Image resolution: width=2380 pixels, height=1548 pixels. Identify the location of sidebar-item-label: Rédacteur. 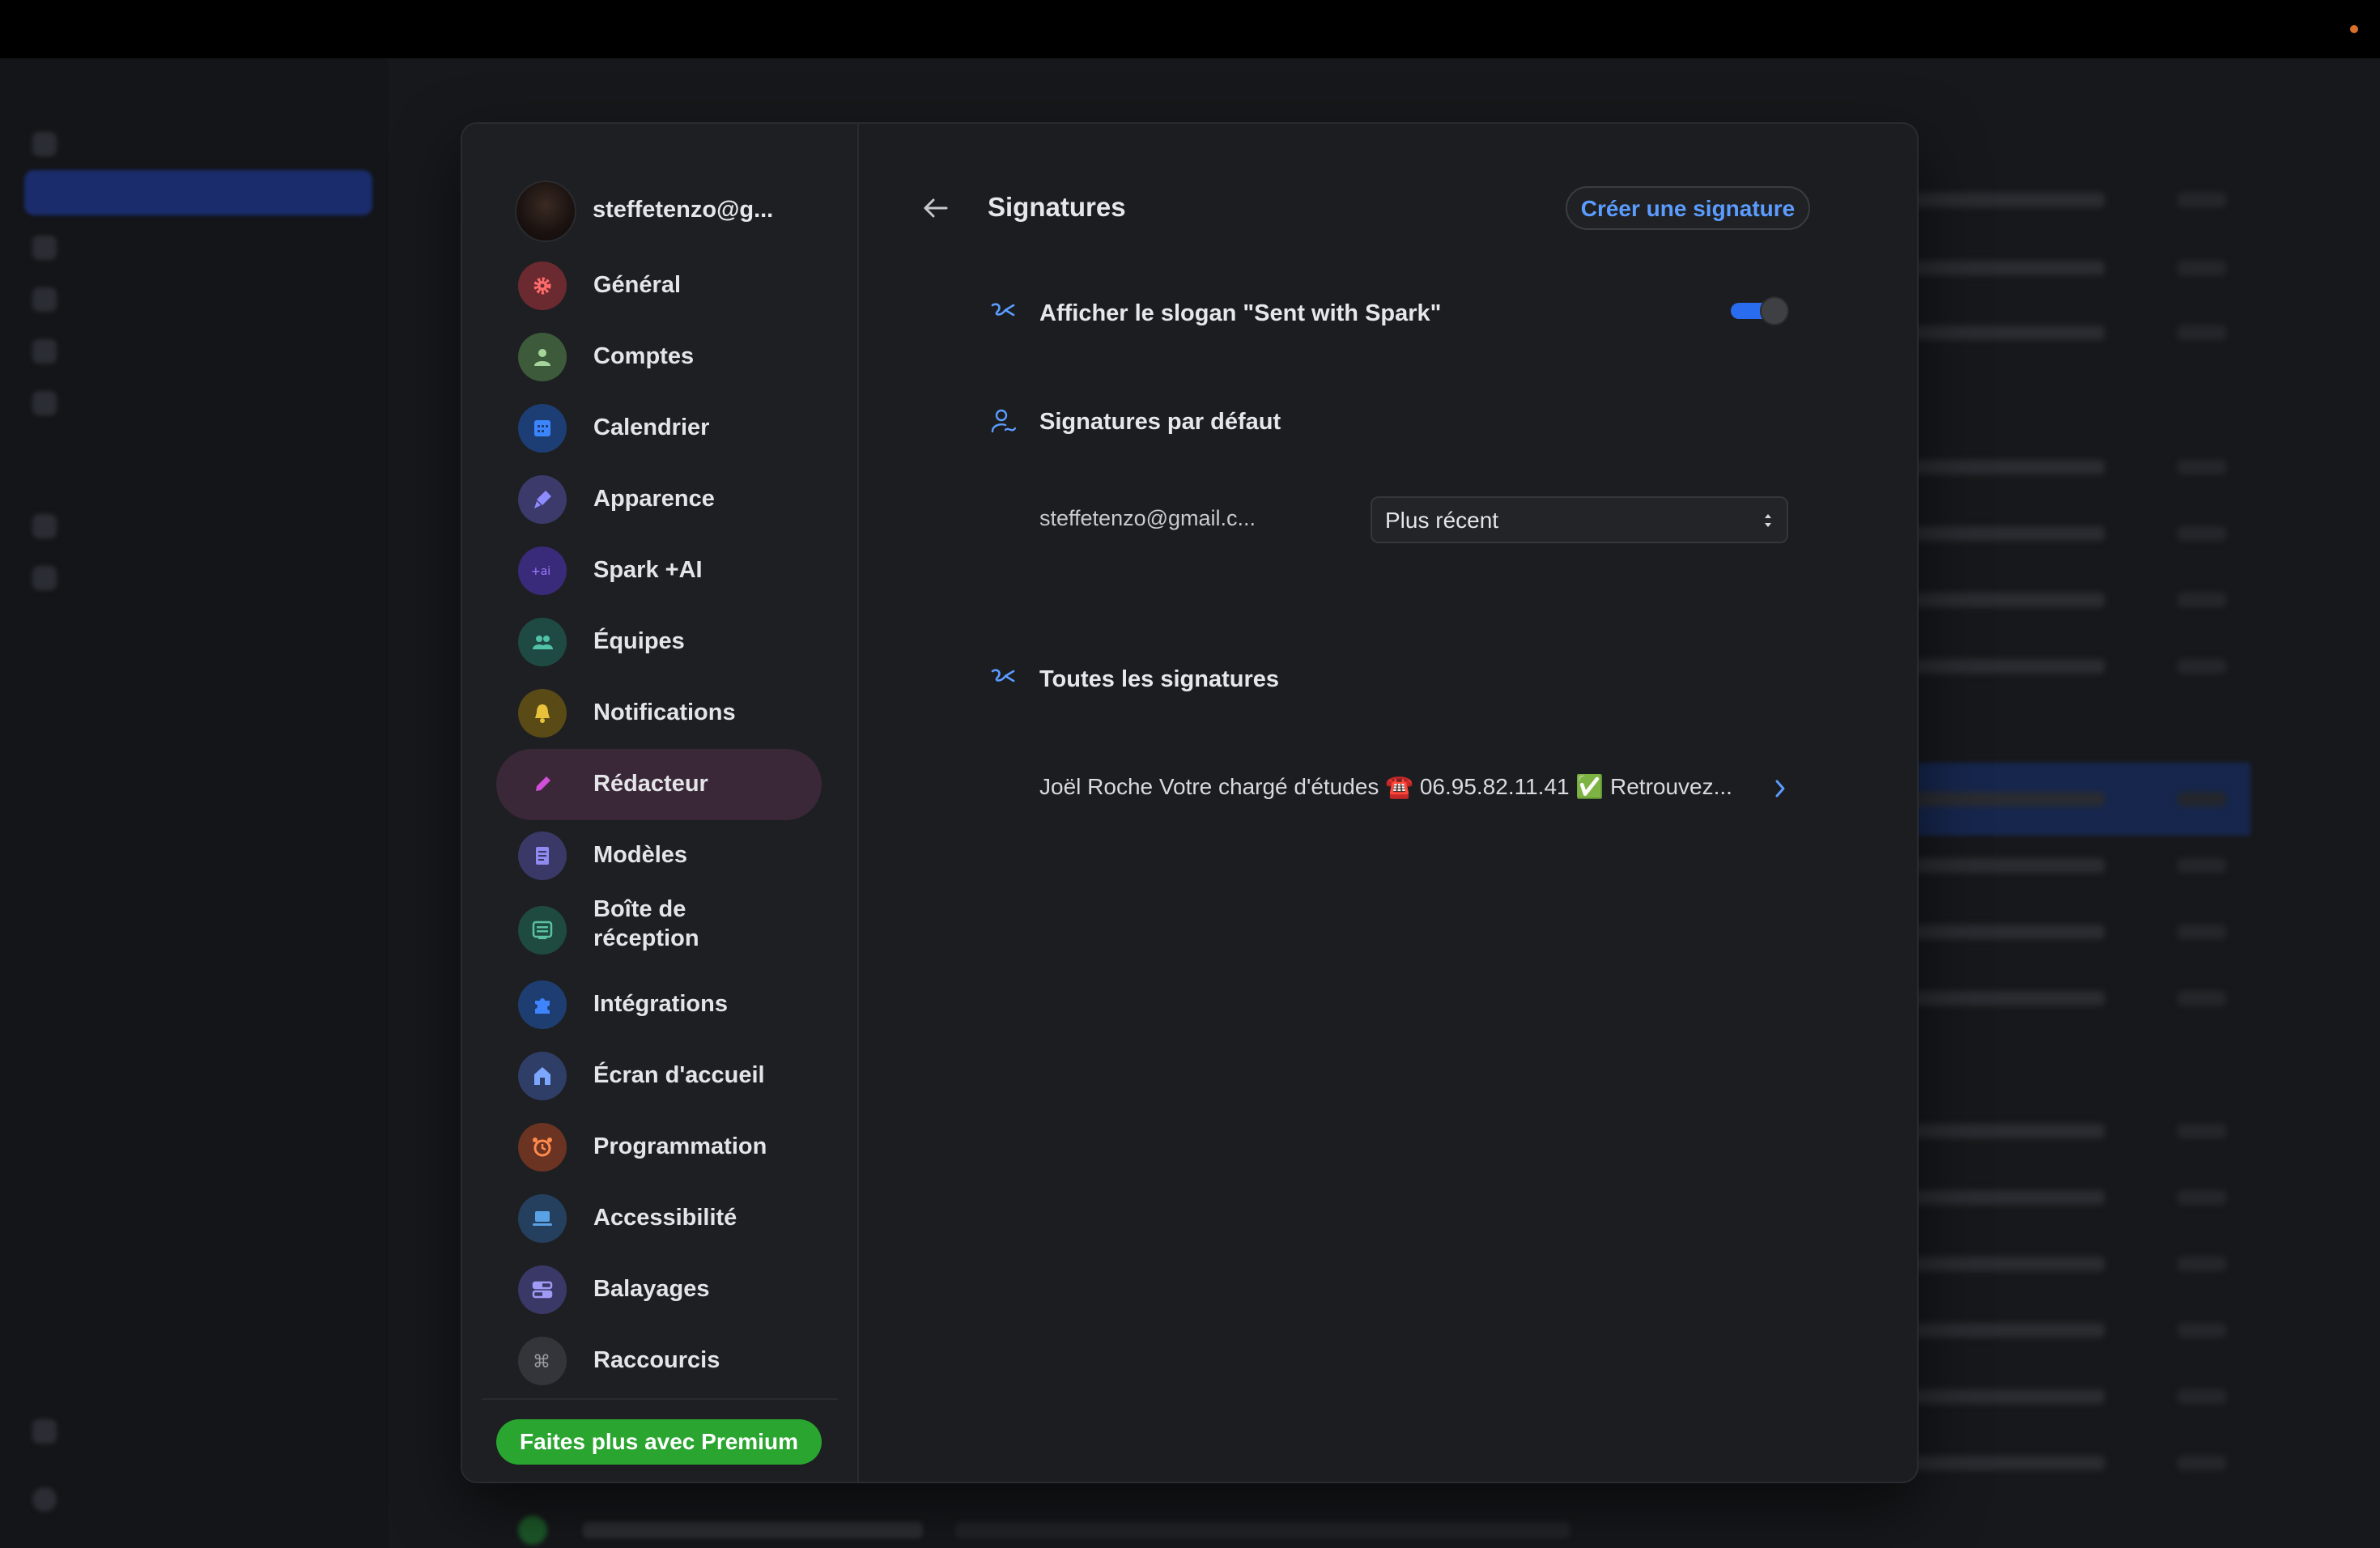
(651, 784).